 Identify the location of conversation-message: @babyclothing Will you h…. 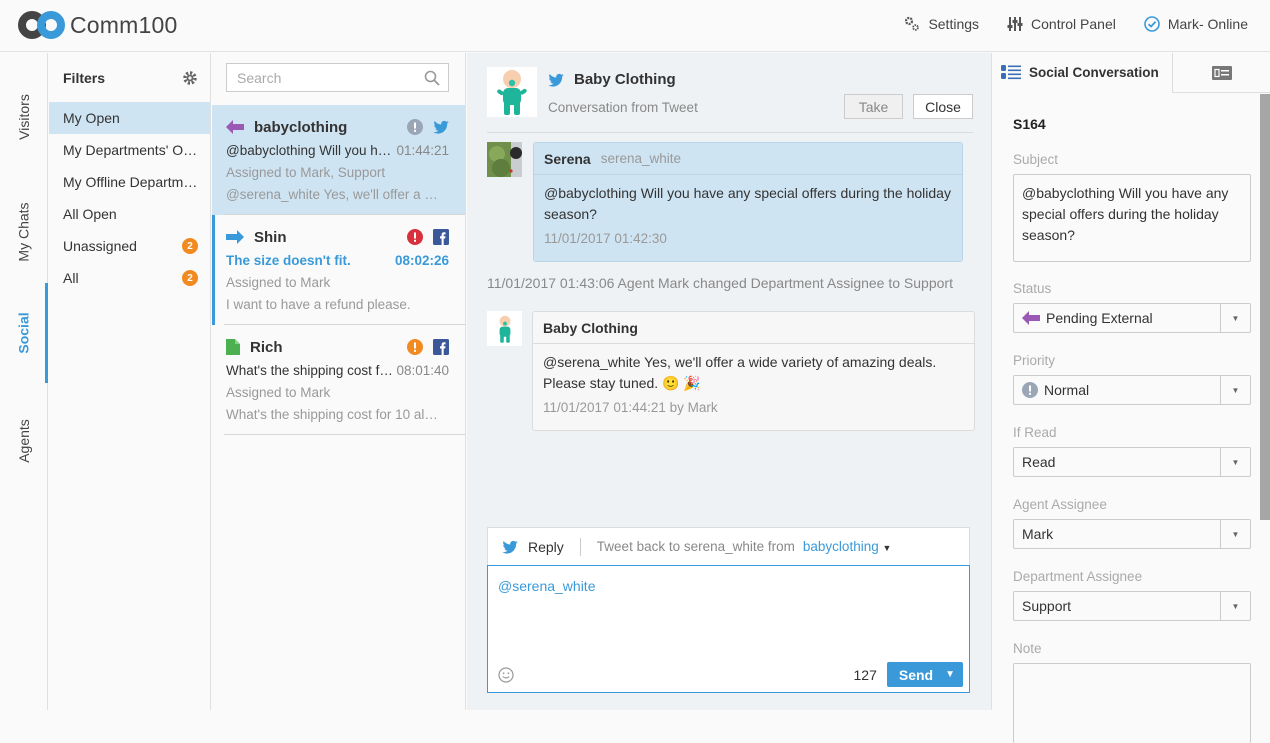
(309, 150).